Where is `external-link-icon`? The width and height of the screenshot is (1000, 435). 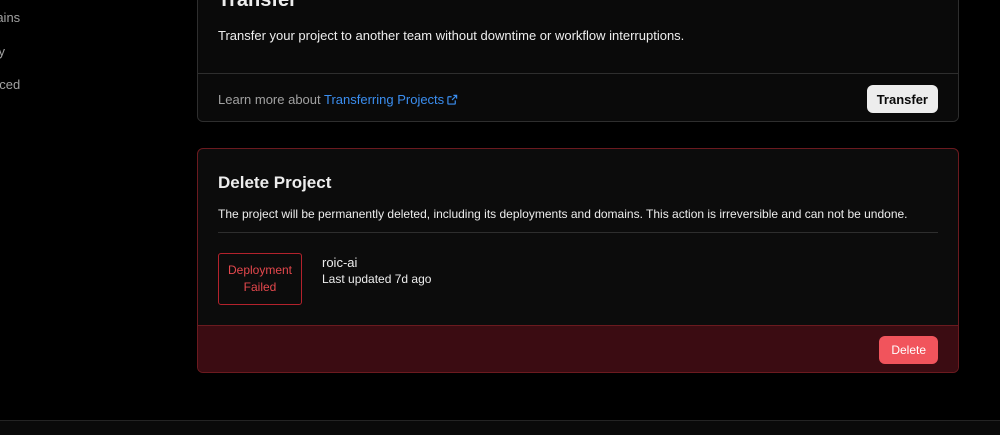 external-link-icon is located at coordinates (452, 100).